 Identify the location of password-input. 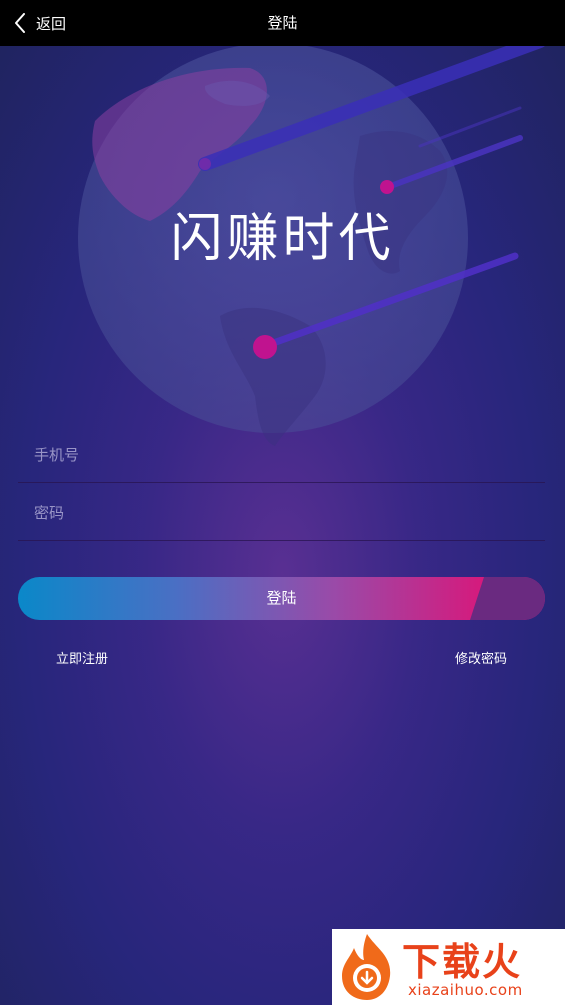
(284, 513).